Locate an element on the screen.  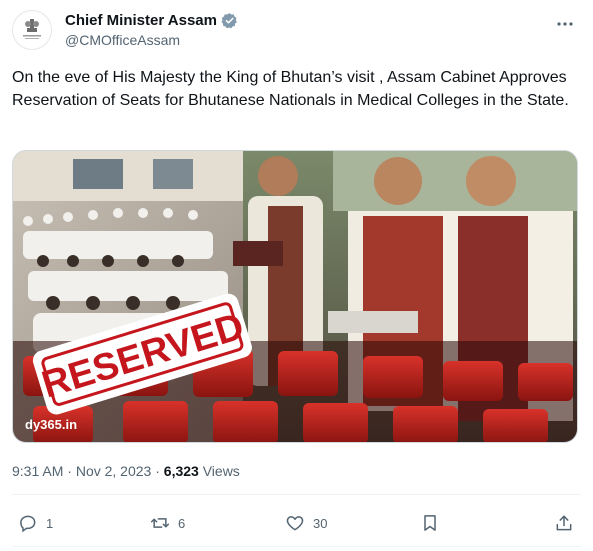
reply-button: 1 is located at coordinates (35, 523).